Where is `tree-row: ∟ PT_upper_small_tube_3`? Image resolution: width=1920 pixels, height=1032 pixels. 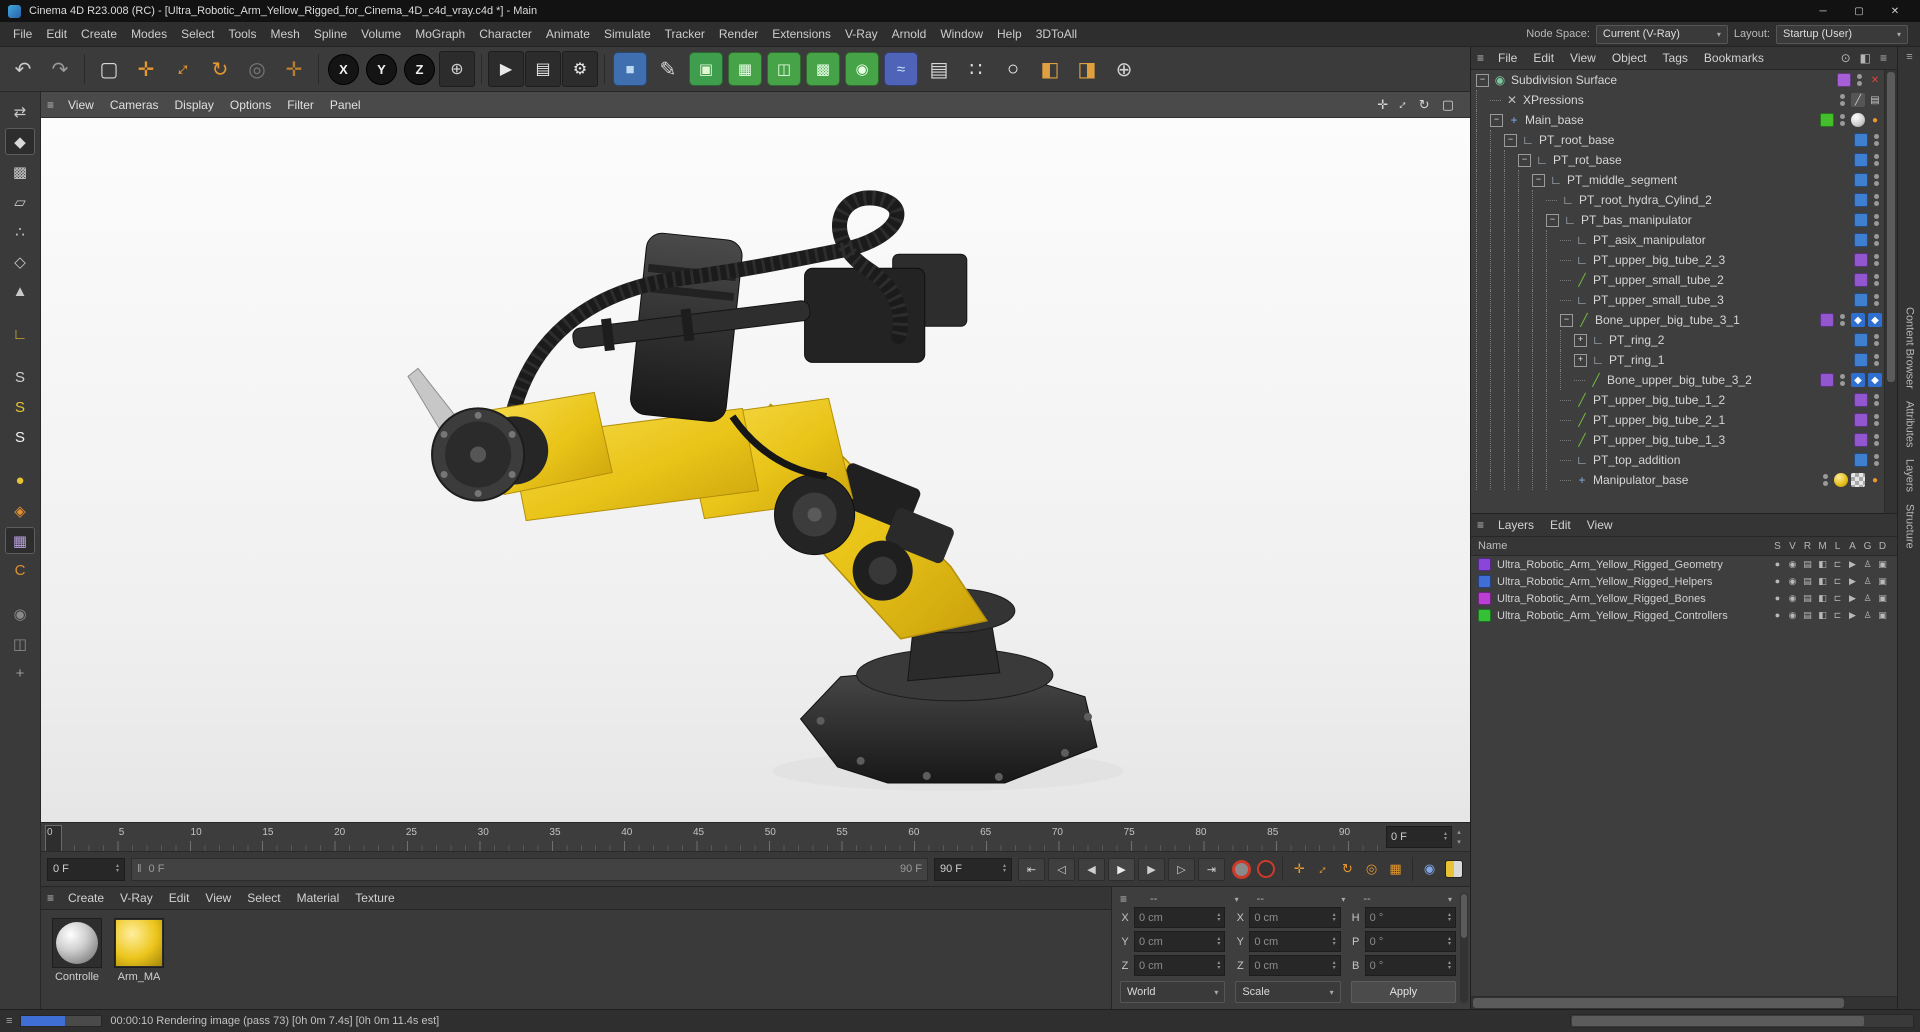 tree-row: ∟ PT_upper_small_tube_3 is located at coordinates (1678, 300).